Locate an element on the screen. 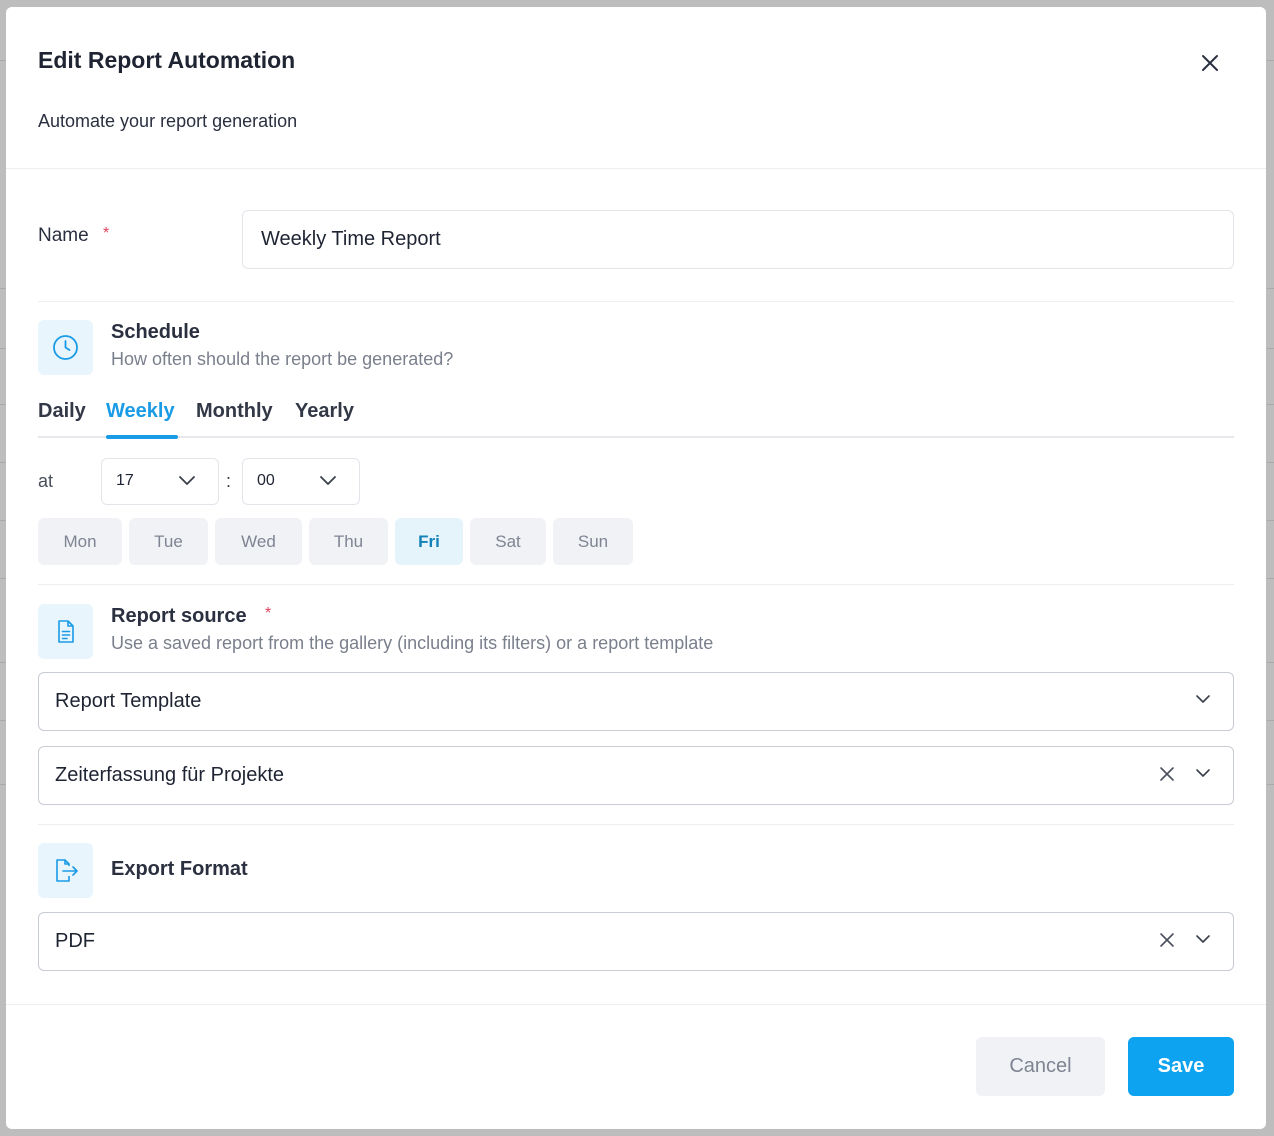 The width and height of the screenshot is (1274, 1136). close-icon is located at coordinates (1210, 63).